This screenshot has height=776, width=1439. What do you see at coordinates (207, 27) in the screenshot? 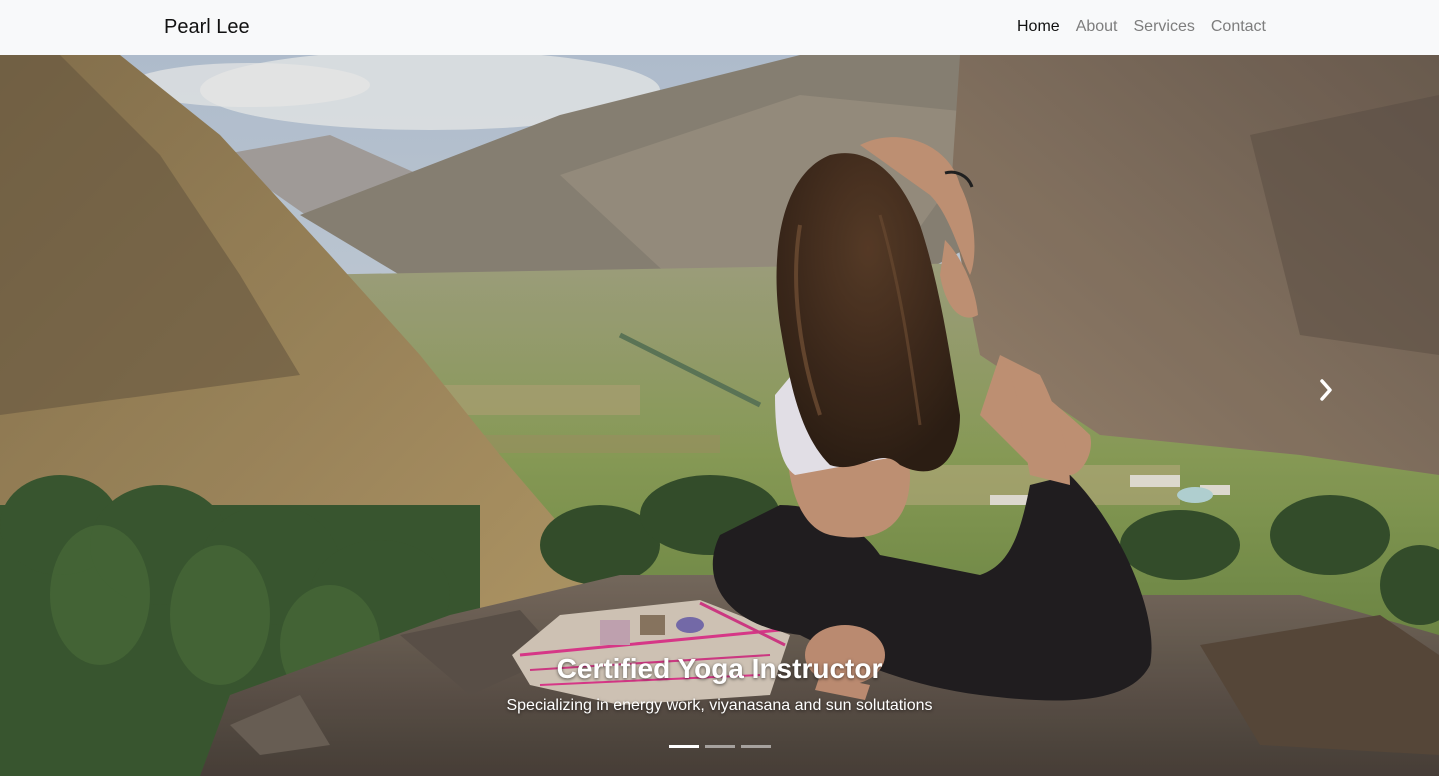
I see `brand-logo-link: Pearl Lee` at bounding box center [207, 27].